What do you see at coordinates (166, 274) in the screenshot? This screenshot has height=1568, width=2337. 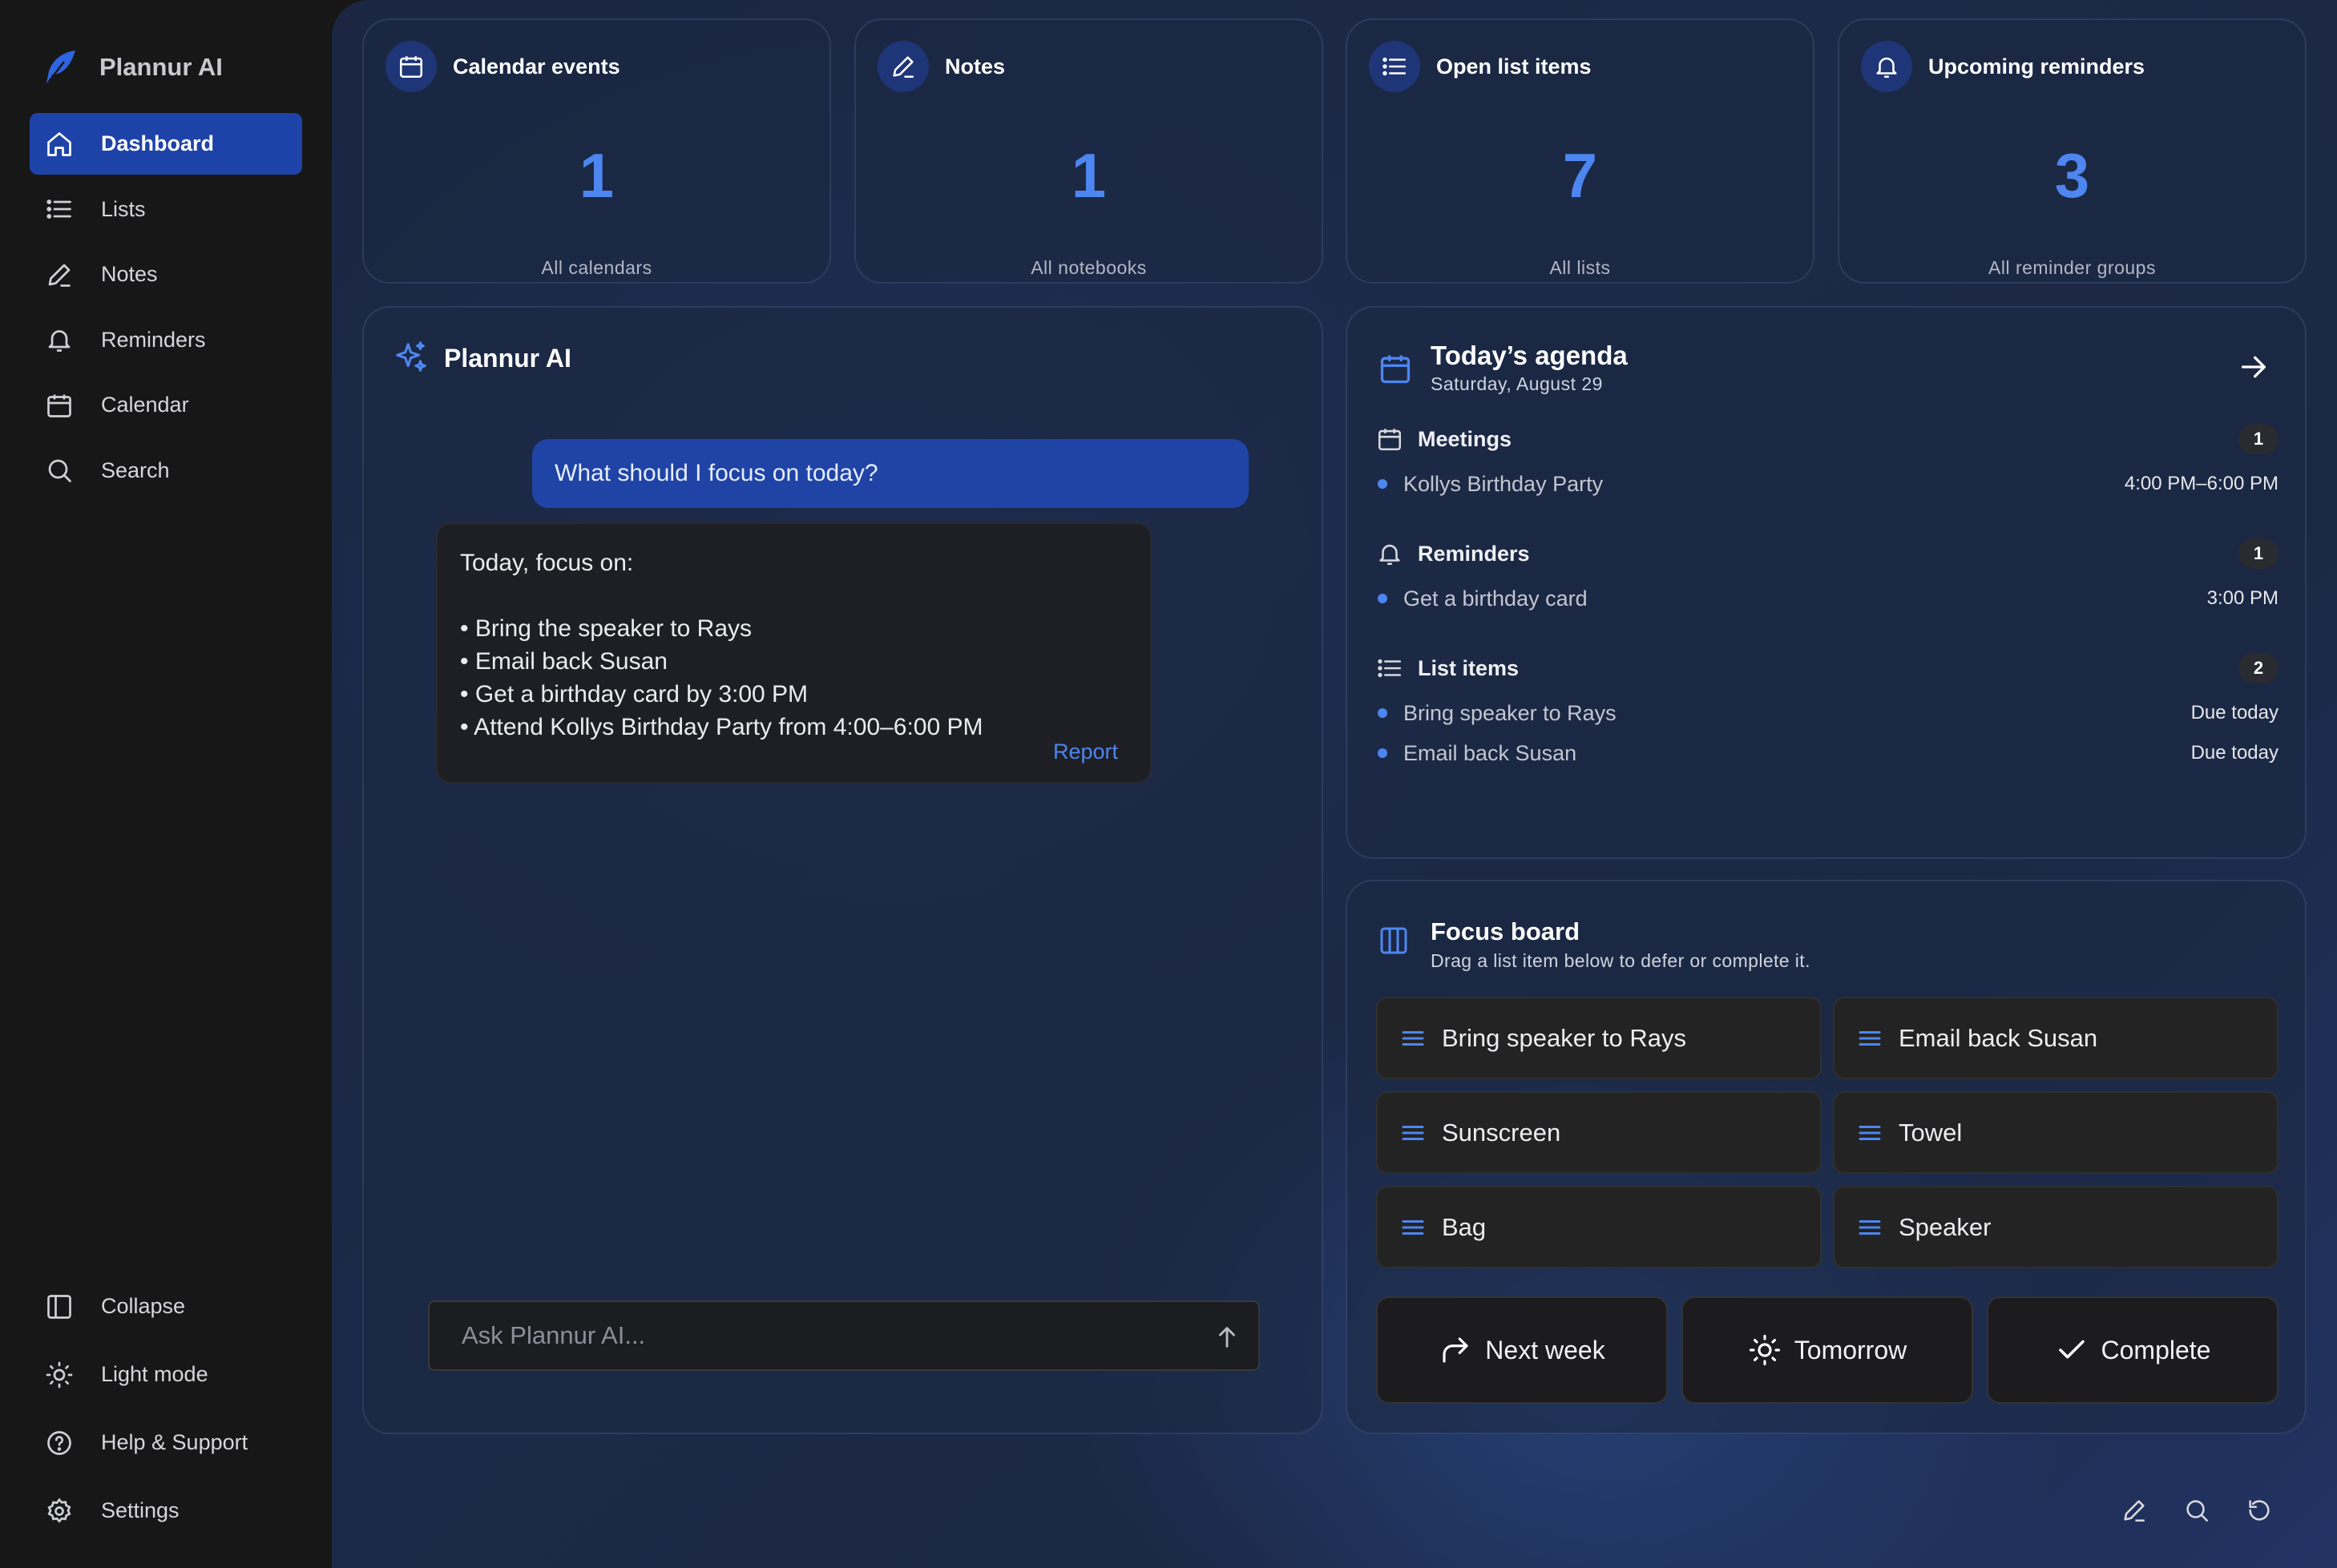 I see `nav-notes: Notes` at bounding box center [166, 274].